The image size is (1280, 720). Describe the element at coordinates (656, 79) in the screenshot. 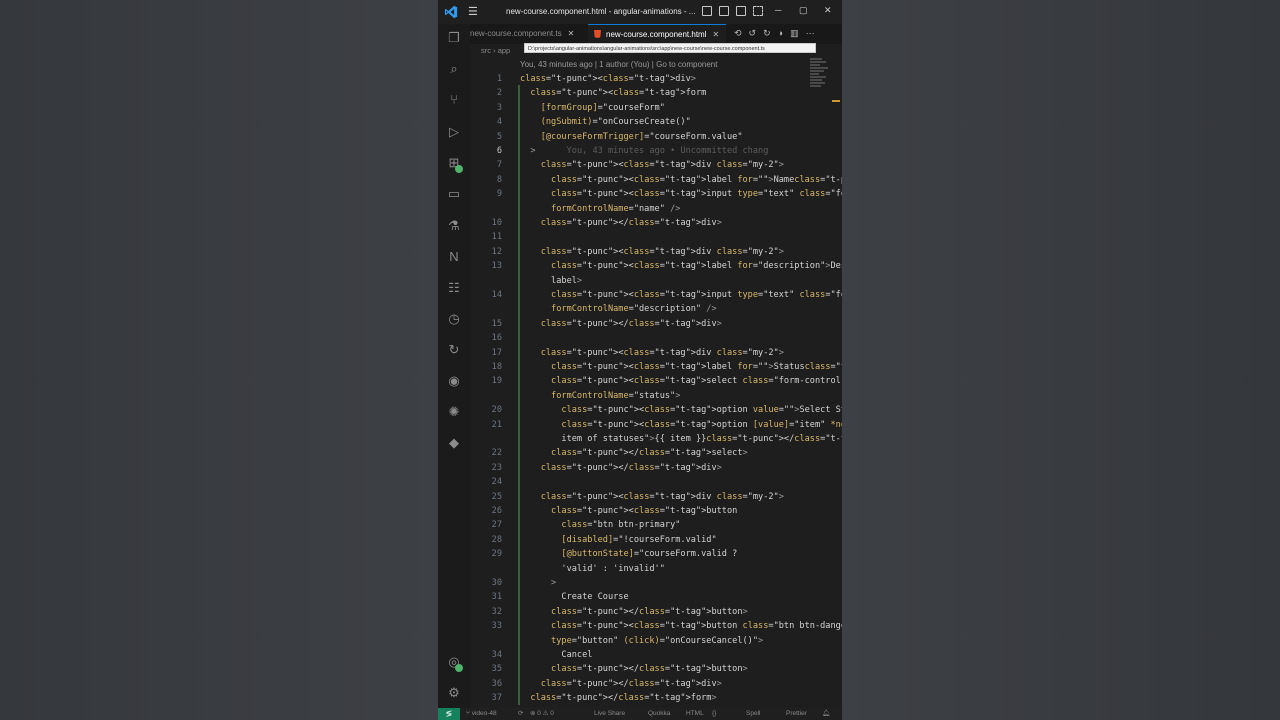

I see `code-line: 1 class="t-punc"><class="t-tag">div>` at that location.